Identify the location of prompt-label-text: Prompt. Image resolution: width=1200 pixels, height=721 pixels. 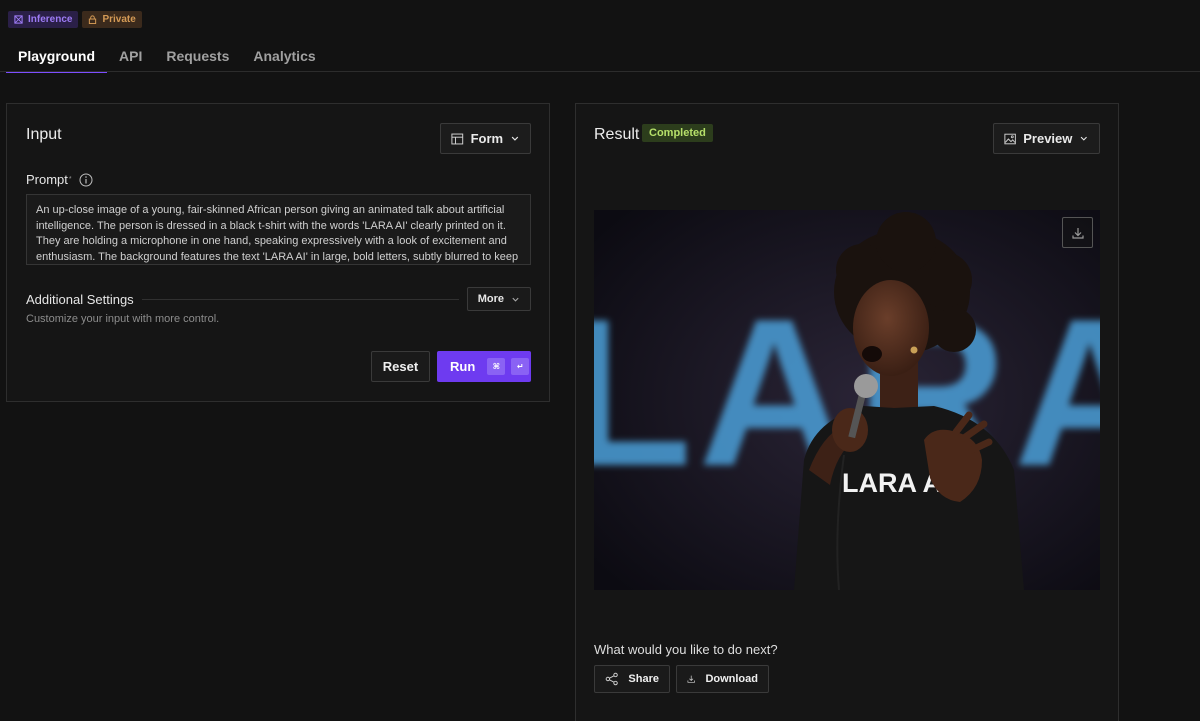
(47, 179).